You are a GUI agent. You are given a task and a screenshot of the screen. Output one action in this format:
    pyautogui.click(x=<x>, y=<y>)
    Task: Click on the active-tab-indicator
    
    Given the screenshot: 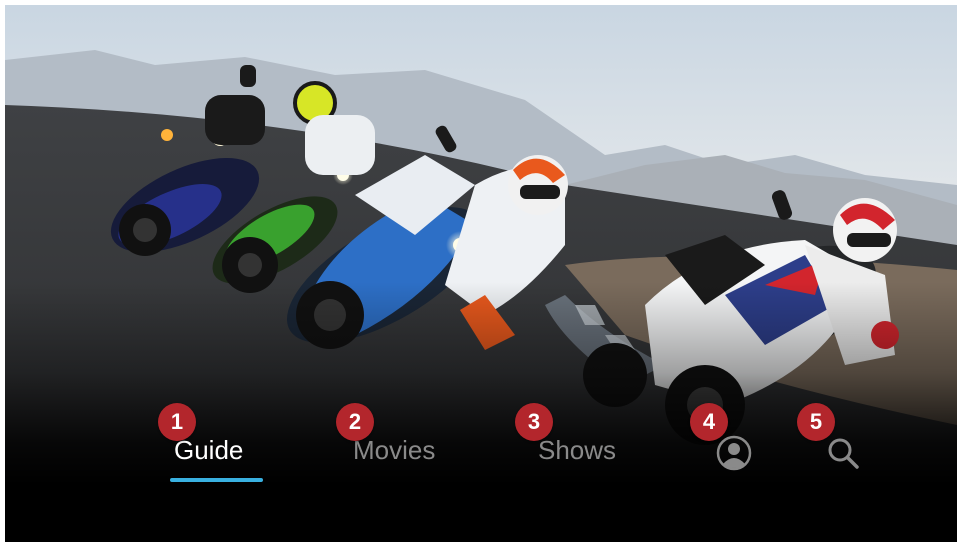 What is the action you would take?
    pyautogui.click(x=216, y=480)
    